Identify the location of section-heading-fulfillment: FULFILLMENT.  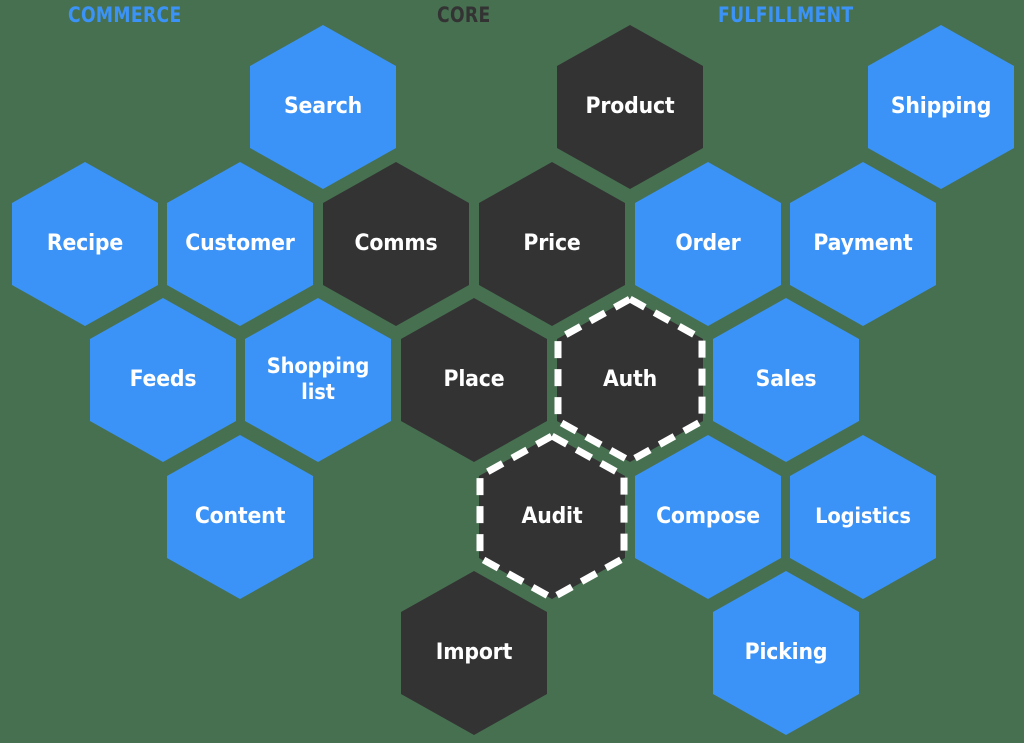
(786, 15).